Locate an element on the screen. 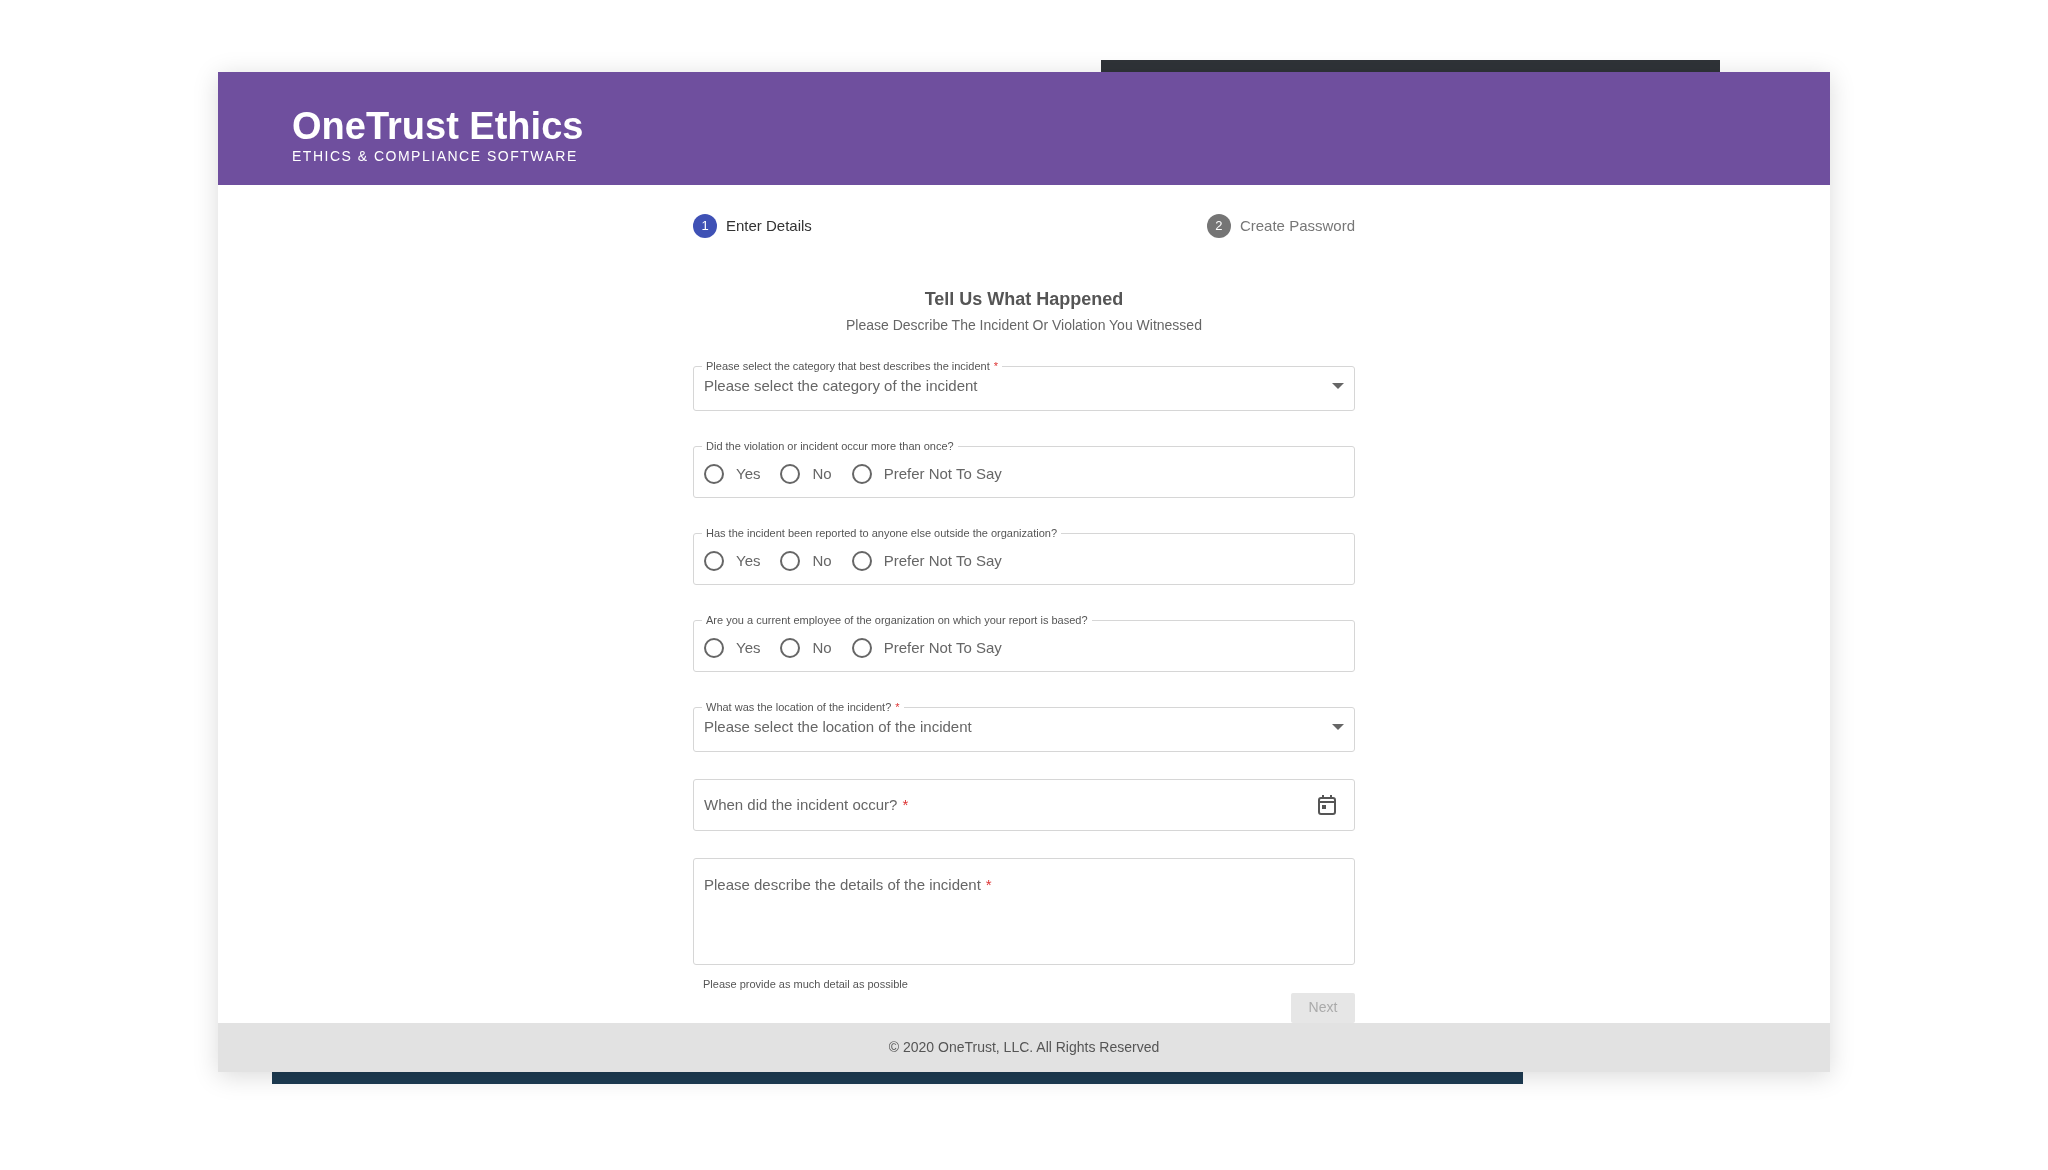 The height and width of the screenshot is (1170, 2048). step-label: Enter Details is located at coordinates (769, 225).